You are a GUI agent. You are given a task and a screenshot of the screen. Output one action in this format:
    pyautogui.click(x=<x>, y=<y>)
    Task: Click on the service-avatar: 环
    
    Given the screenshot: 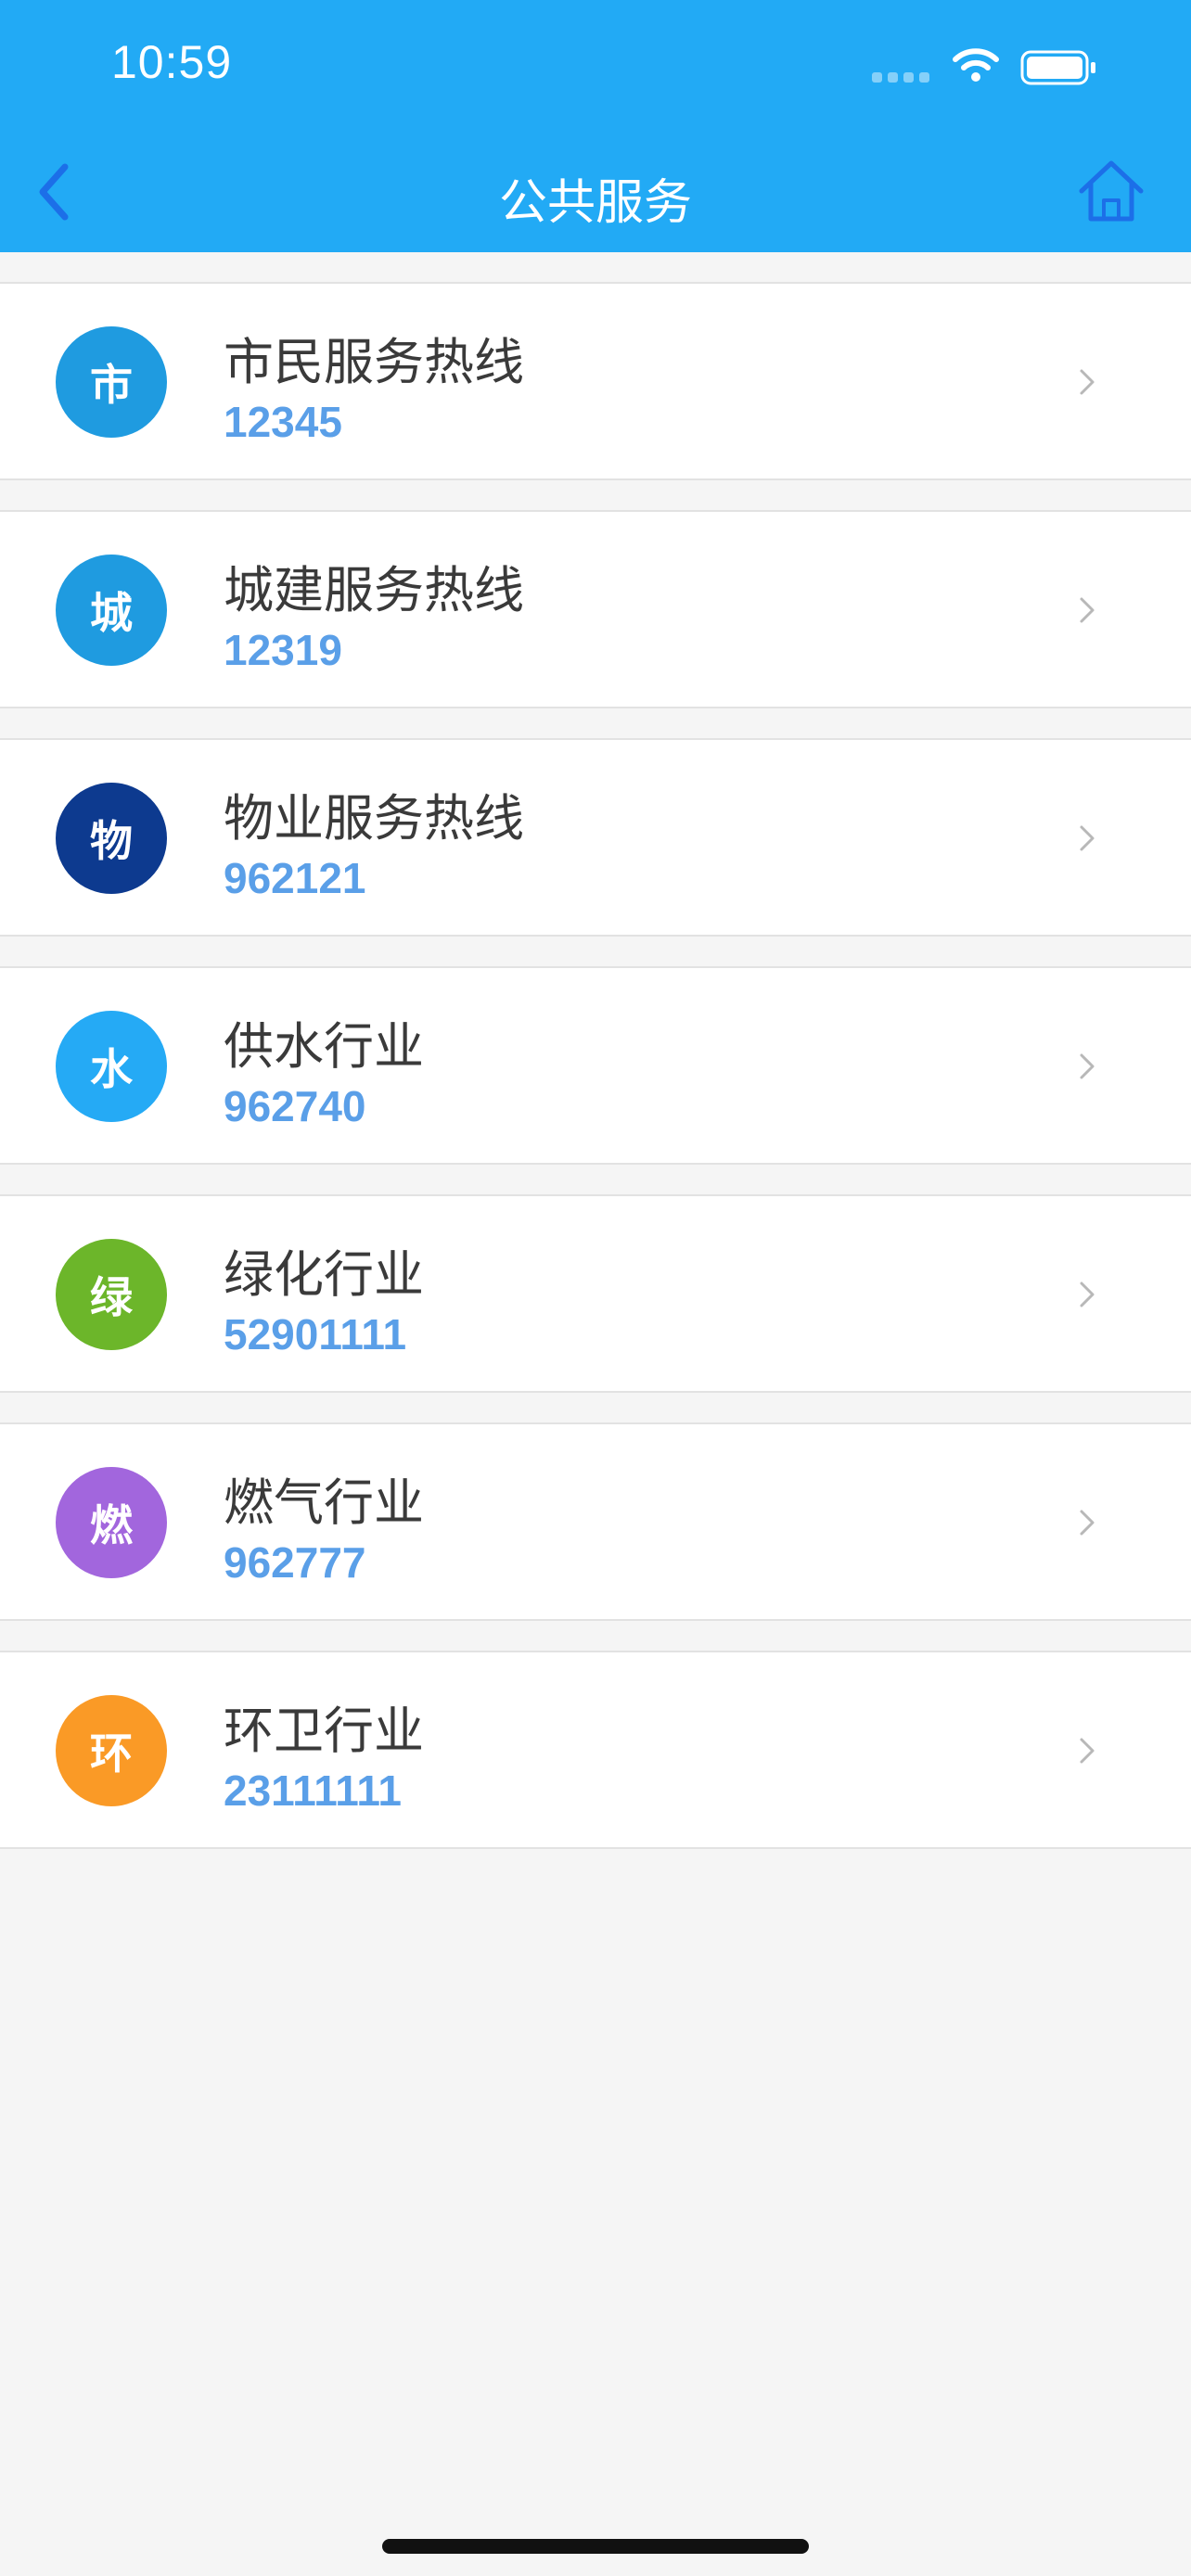 What is the action you would take?
    pyautogui.click(x=111, y=1751)
    